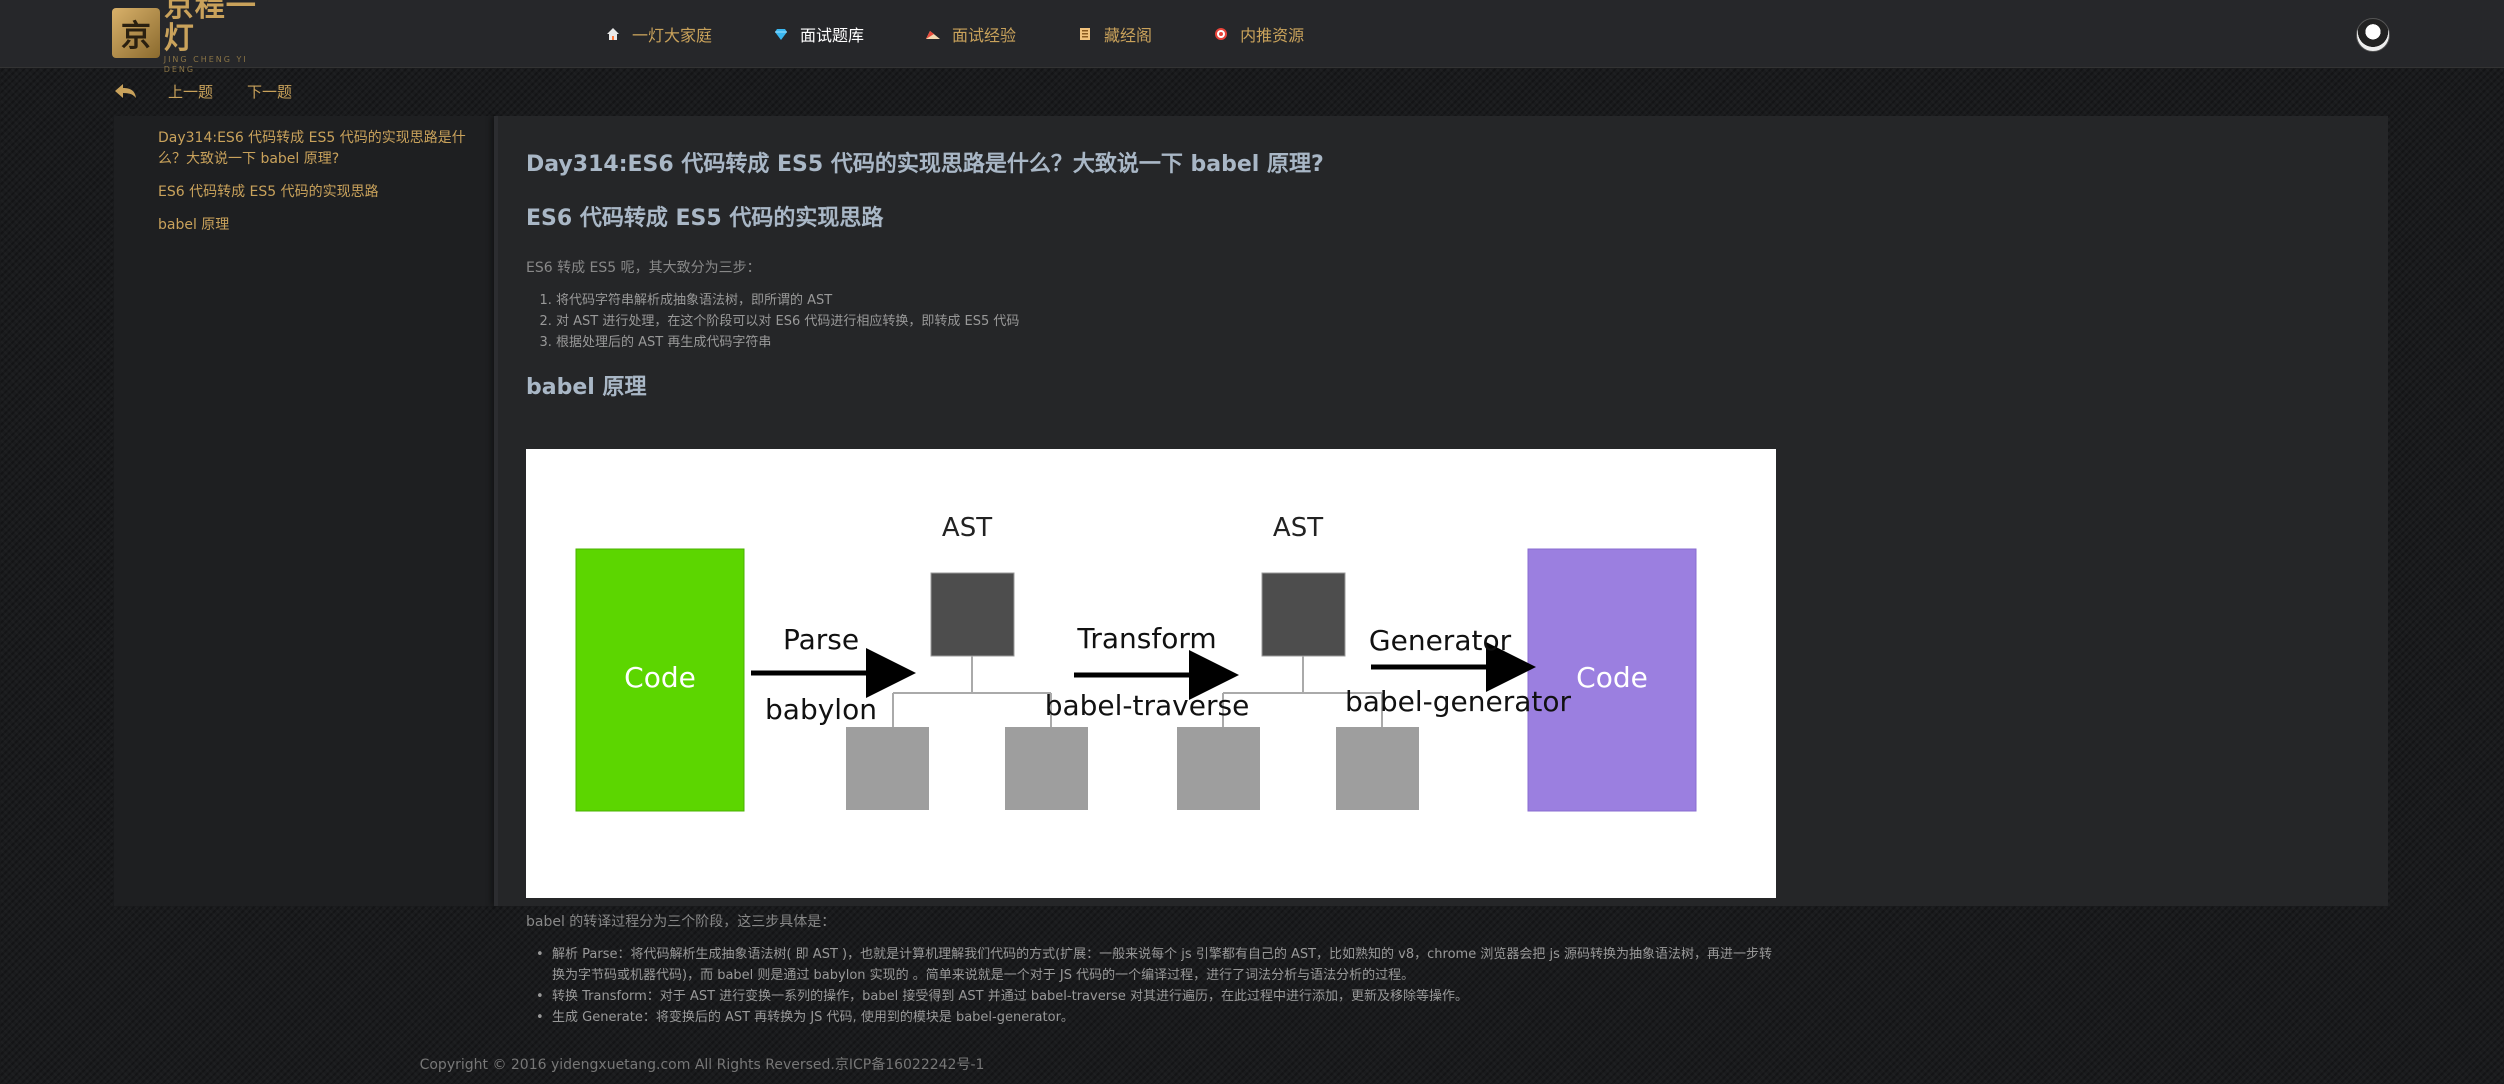 This screenshot has height=1084, width=2504. I want to click on user-avatar, so click(2373, 35).